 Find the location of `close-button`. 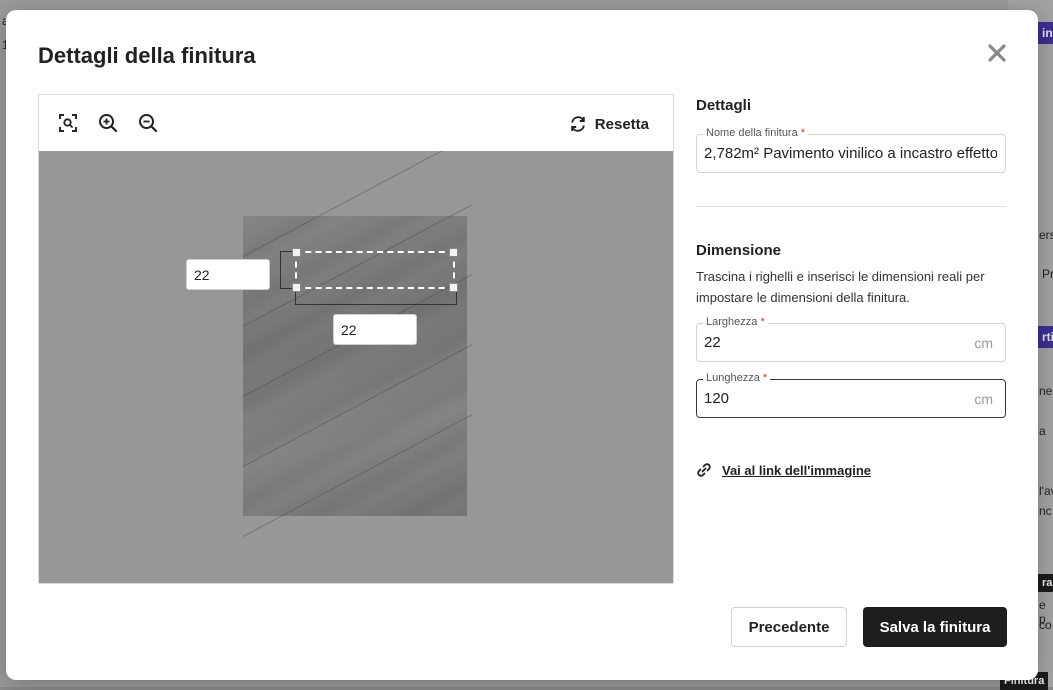

close-button is located at coordinates (997, 53).